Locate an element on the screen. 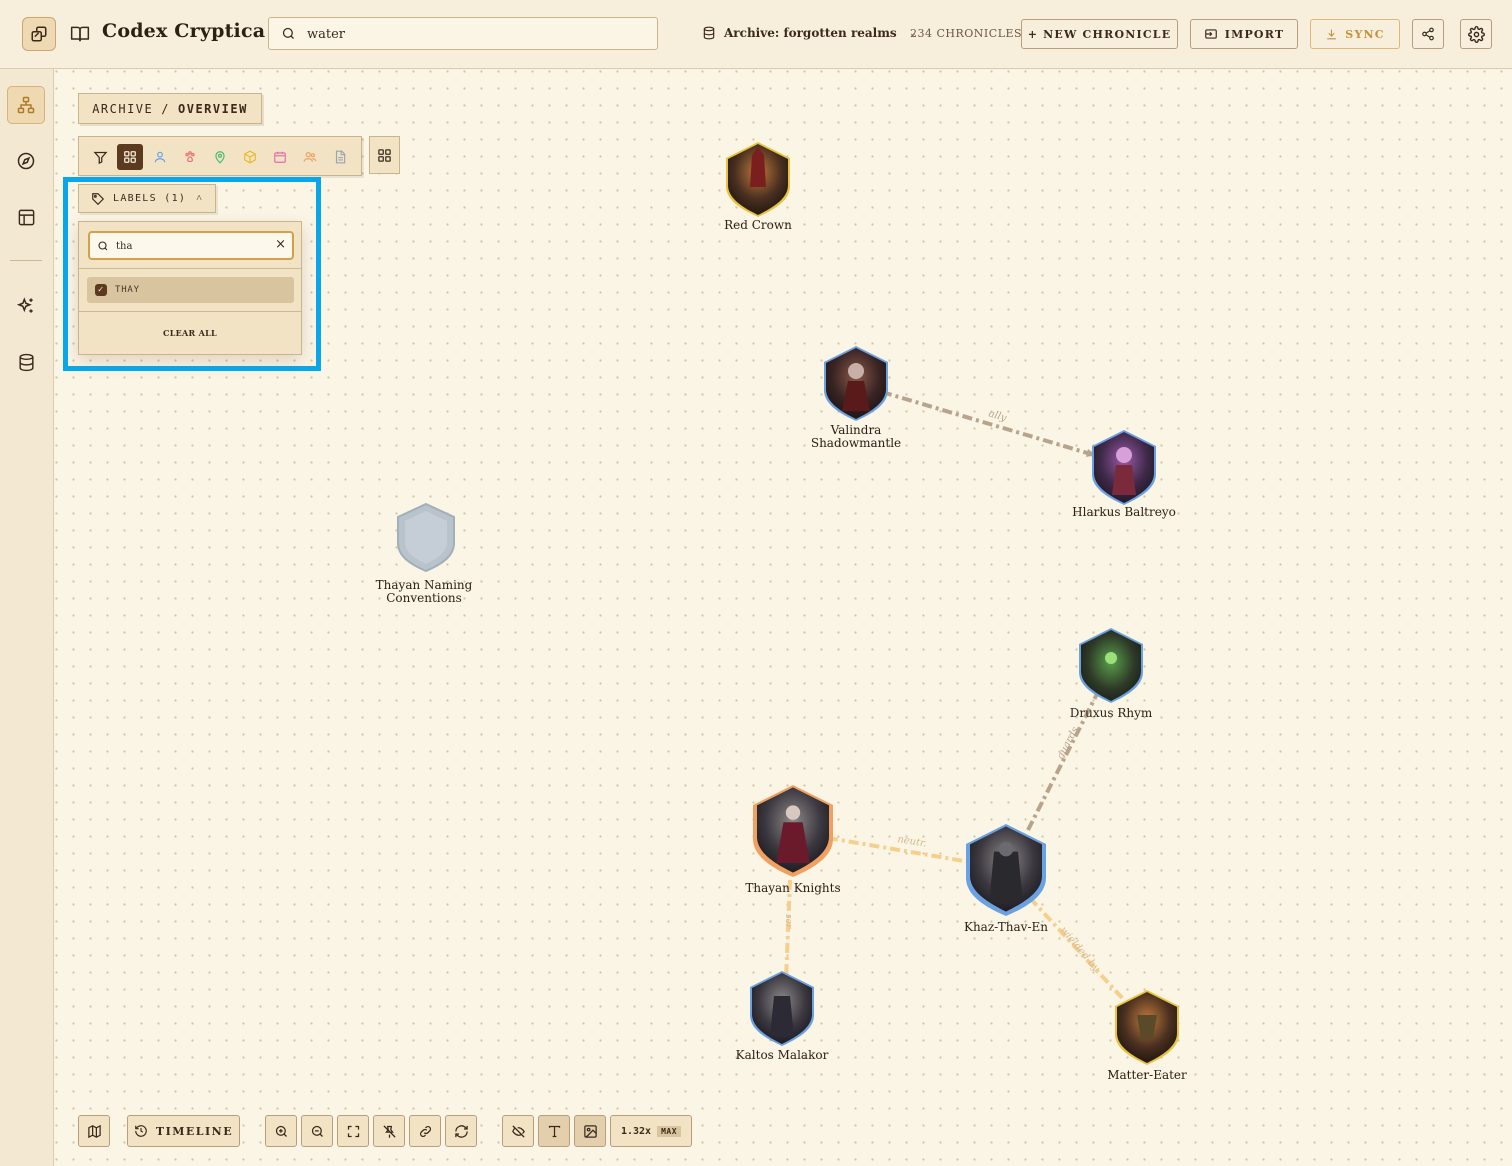 The height and width of the screenshot is (1166, 1512). filter-event is located at coordinates (280, 157).